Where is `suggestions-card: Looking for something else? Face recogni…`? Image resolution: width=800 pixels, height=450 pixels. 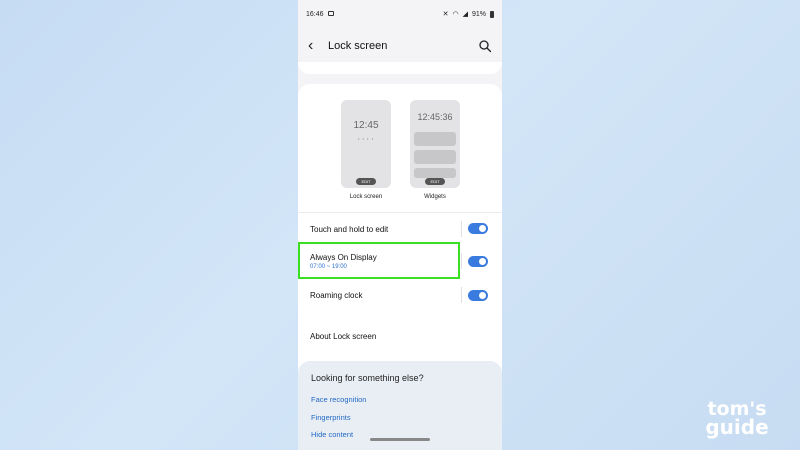
suggestions-card: Looking for something else? Face recogni… is located at coordinates (400, 405).